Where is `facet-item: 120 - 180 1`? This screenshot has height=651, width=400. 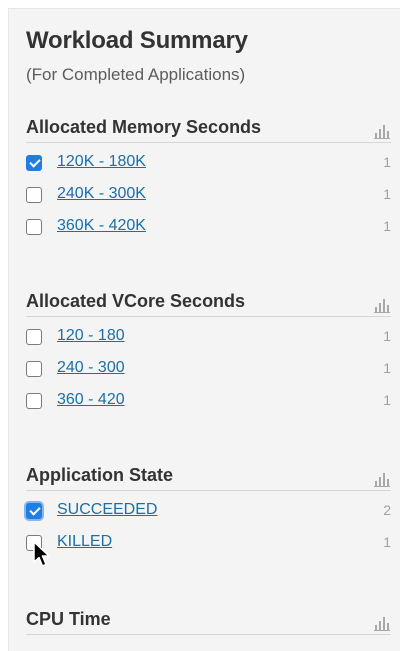 facet-item: 120 - 180 1 is located at coordinates (208, 337).